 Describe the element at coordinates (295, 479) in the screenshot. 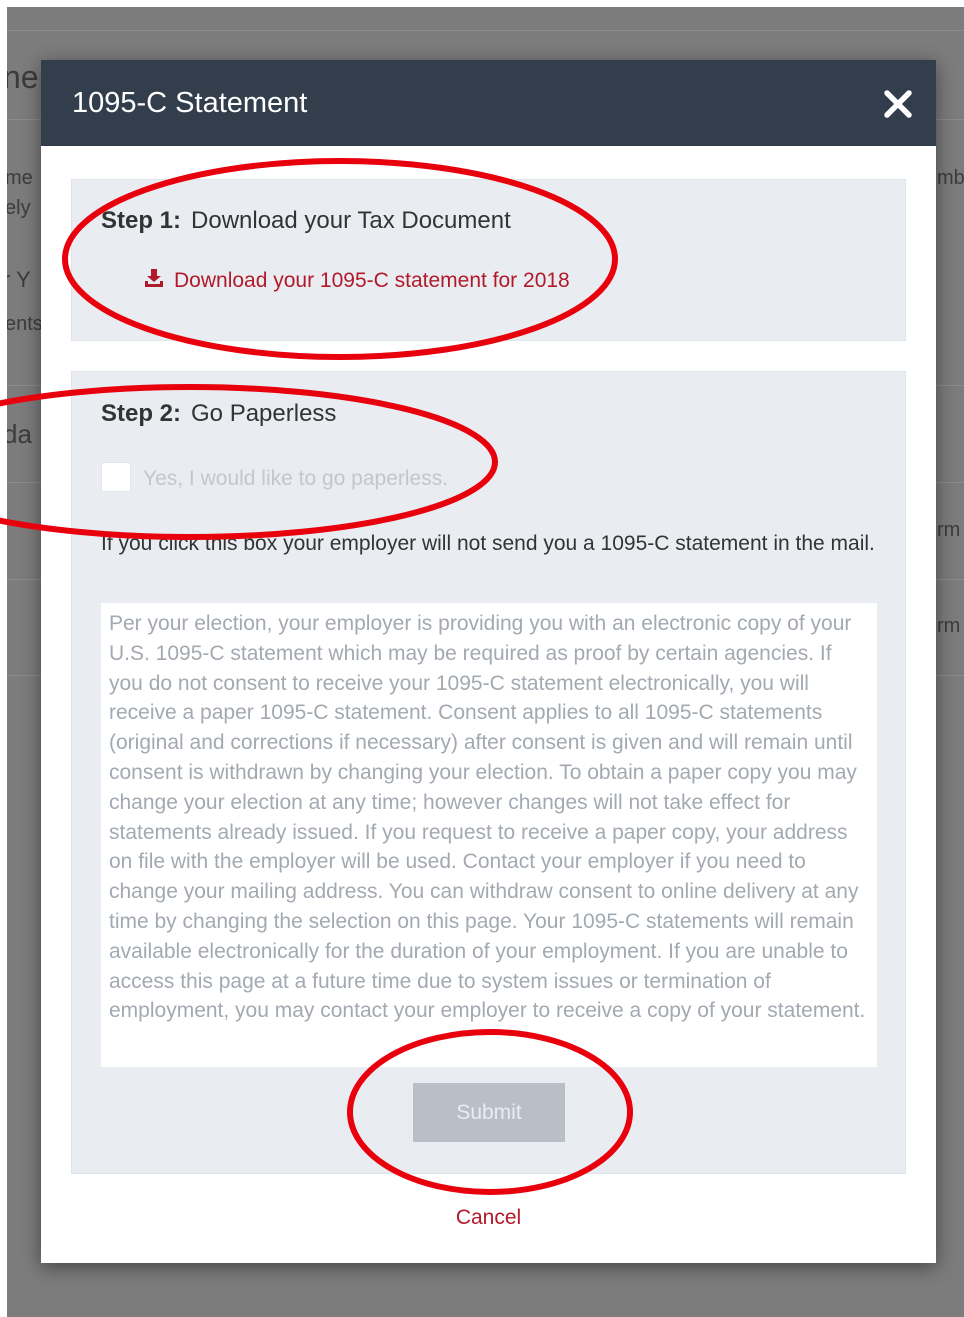

I see `paperless-checkbox-label: Yes, I would like to go paperless.` at that location.